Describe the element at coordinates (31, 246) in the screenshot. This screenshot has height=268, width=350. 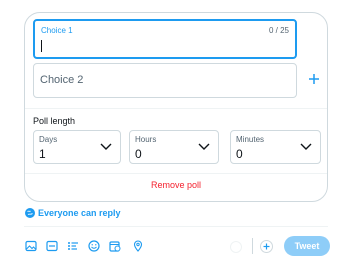
I see `image-icon` at that location.